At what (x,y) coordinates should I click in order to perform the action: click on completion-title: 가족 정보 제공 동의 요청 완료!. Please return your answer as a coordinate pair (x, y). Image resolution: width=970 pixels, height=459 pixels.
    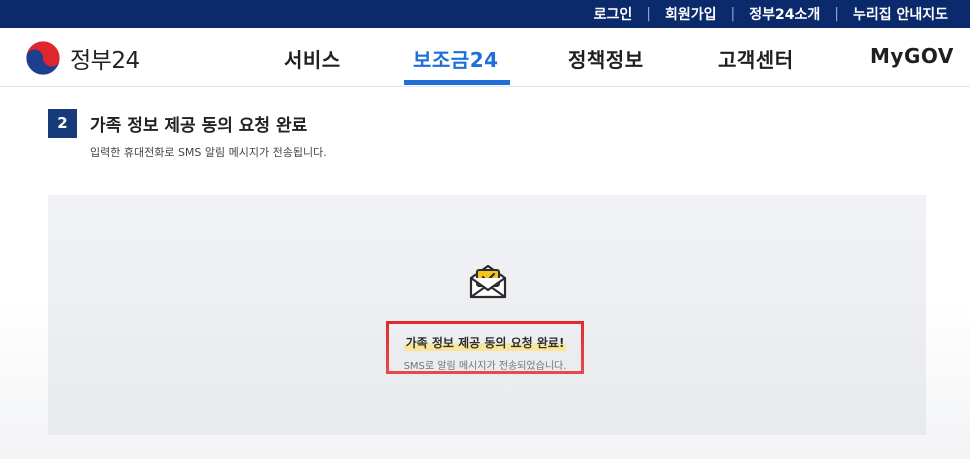
    Looking at the image, I should click on (485, 342).